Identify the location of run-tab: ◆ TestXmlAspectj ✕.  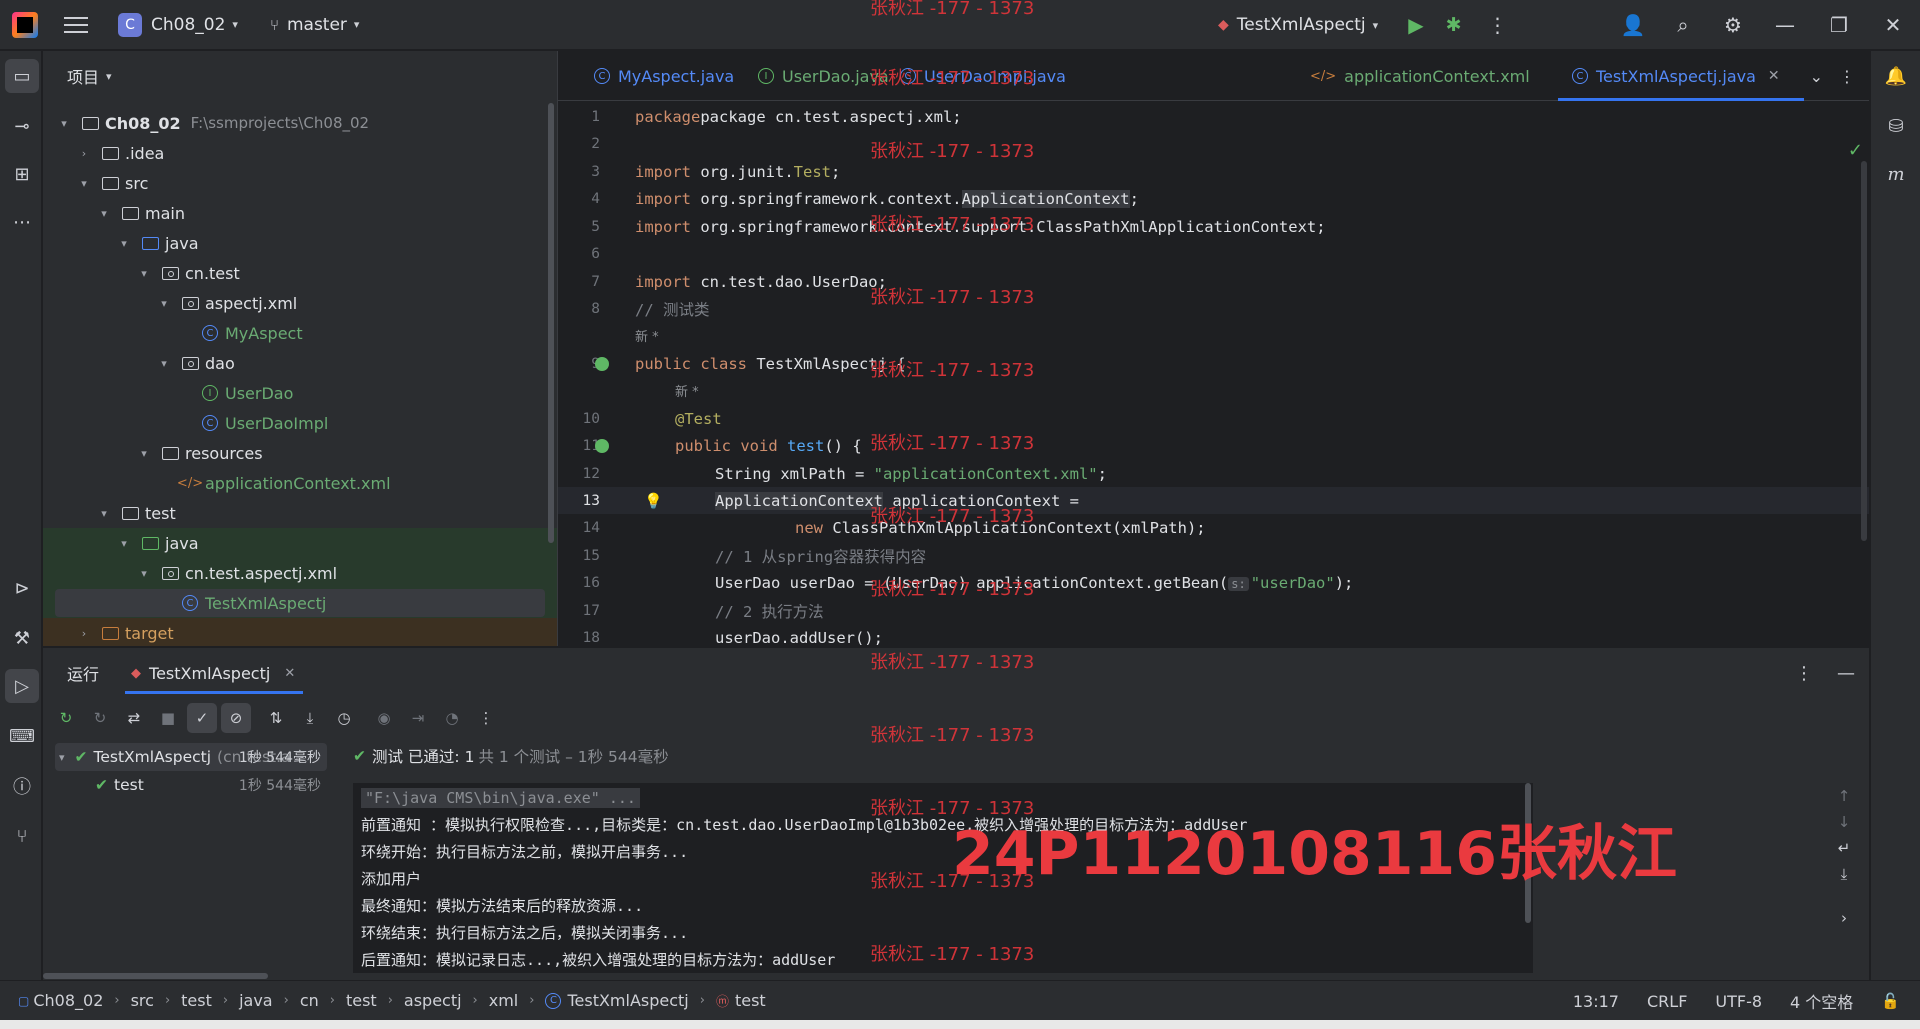
(214, 673).